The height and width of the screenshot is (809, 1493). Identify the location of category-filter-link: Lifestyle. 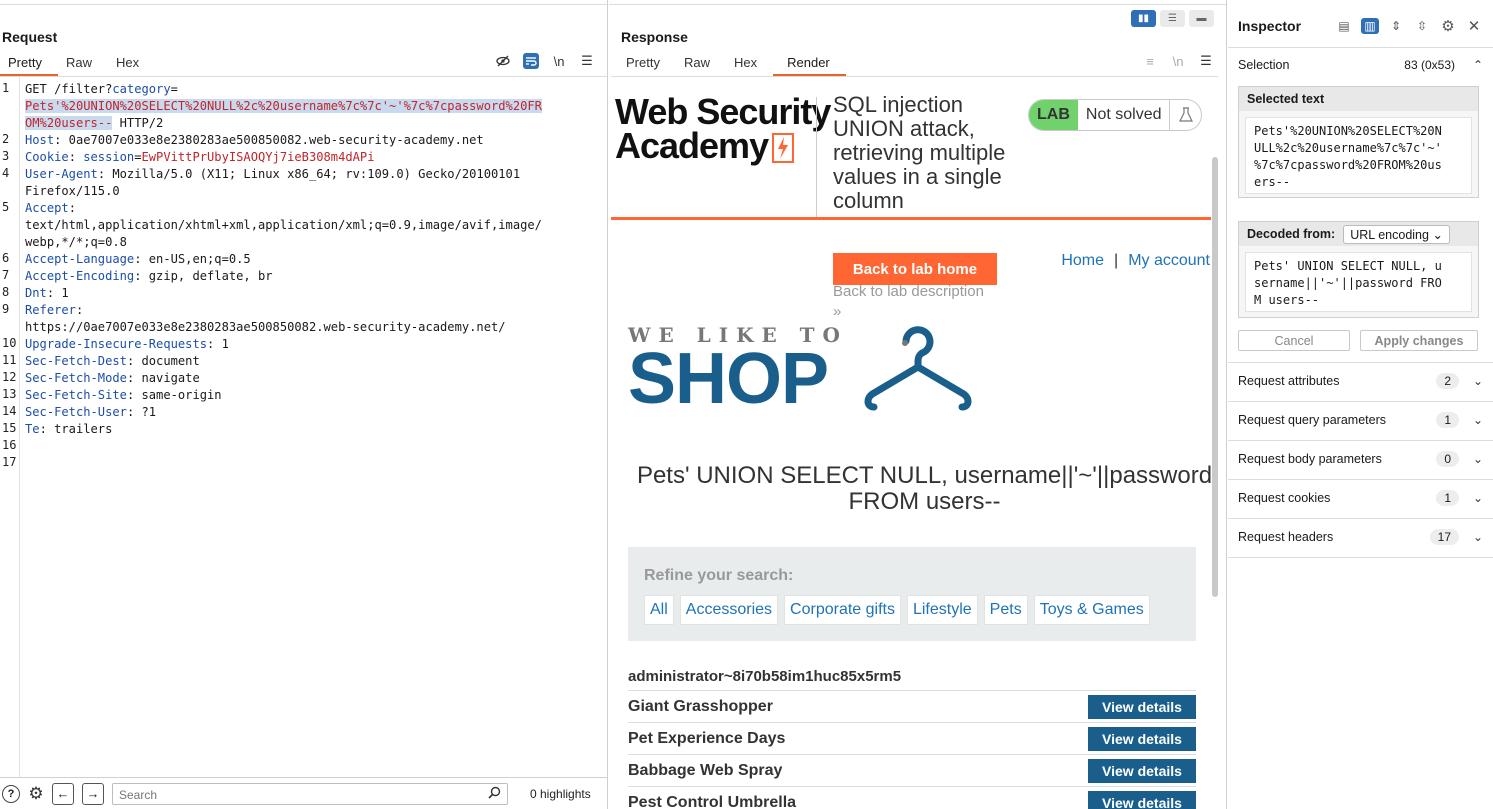
(942, 610).